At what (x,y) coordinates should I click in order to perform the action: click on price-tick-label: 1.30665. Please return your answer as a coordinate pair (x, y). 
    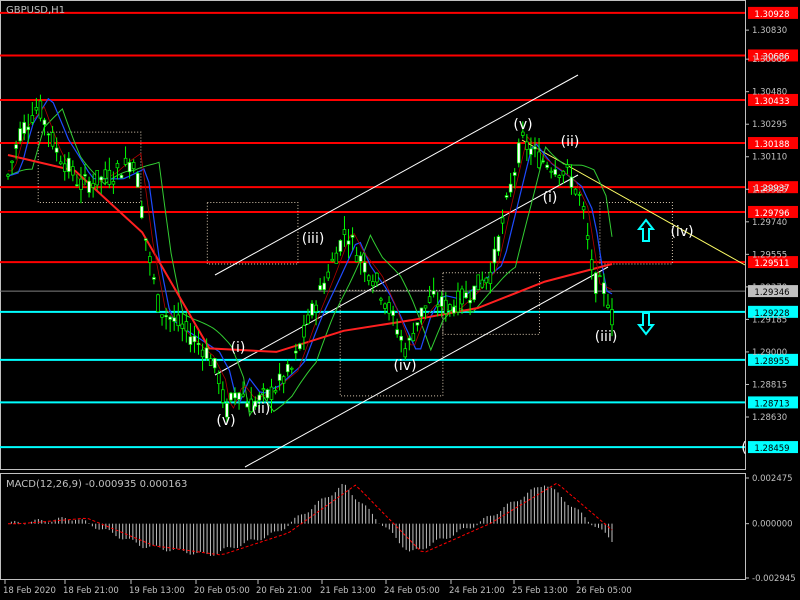
    Looking at the image, I should click on (769, 60).